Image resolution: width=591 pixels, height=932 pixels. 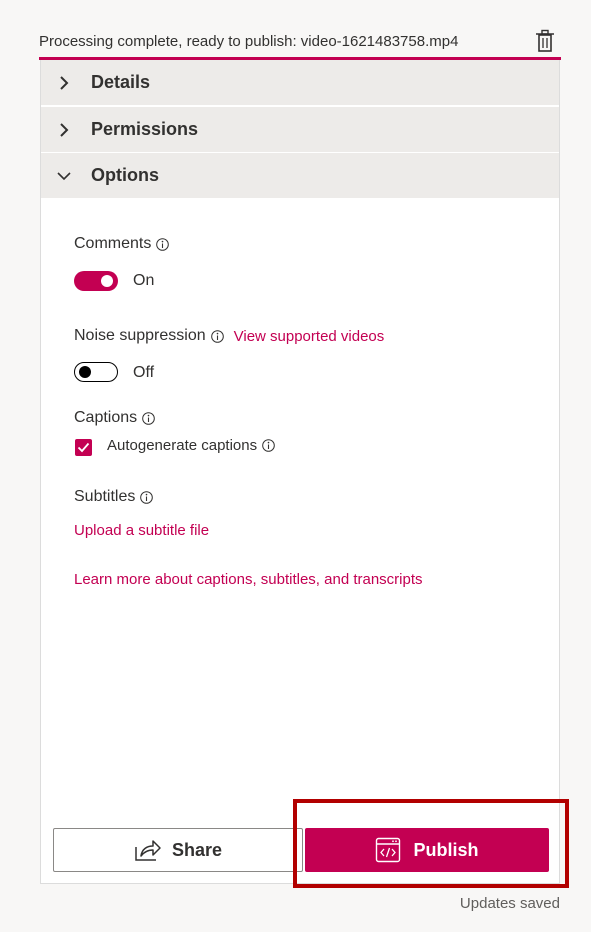 I want to click on share-button: Share, so click(x=178, y=850).